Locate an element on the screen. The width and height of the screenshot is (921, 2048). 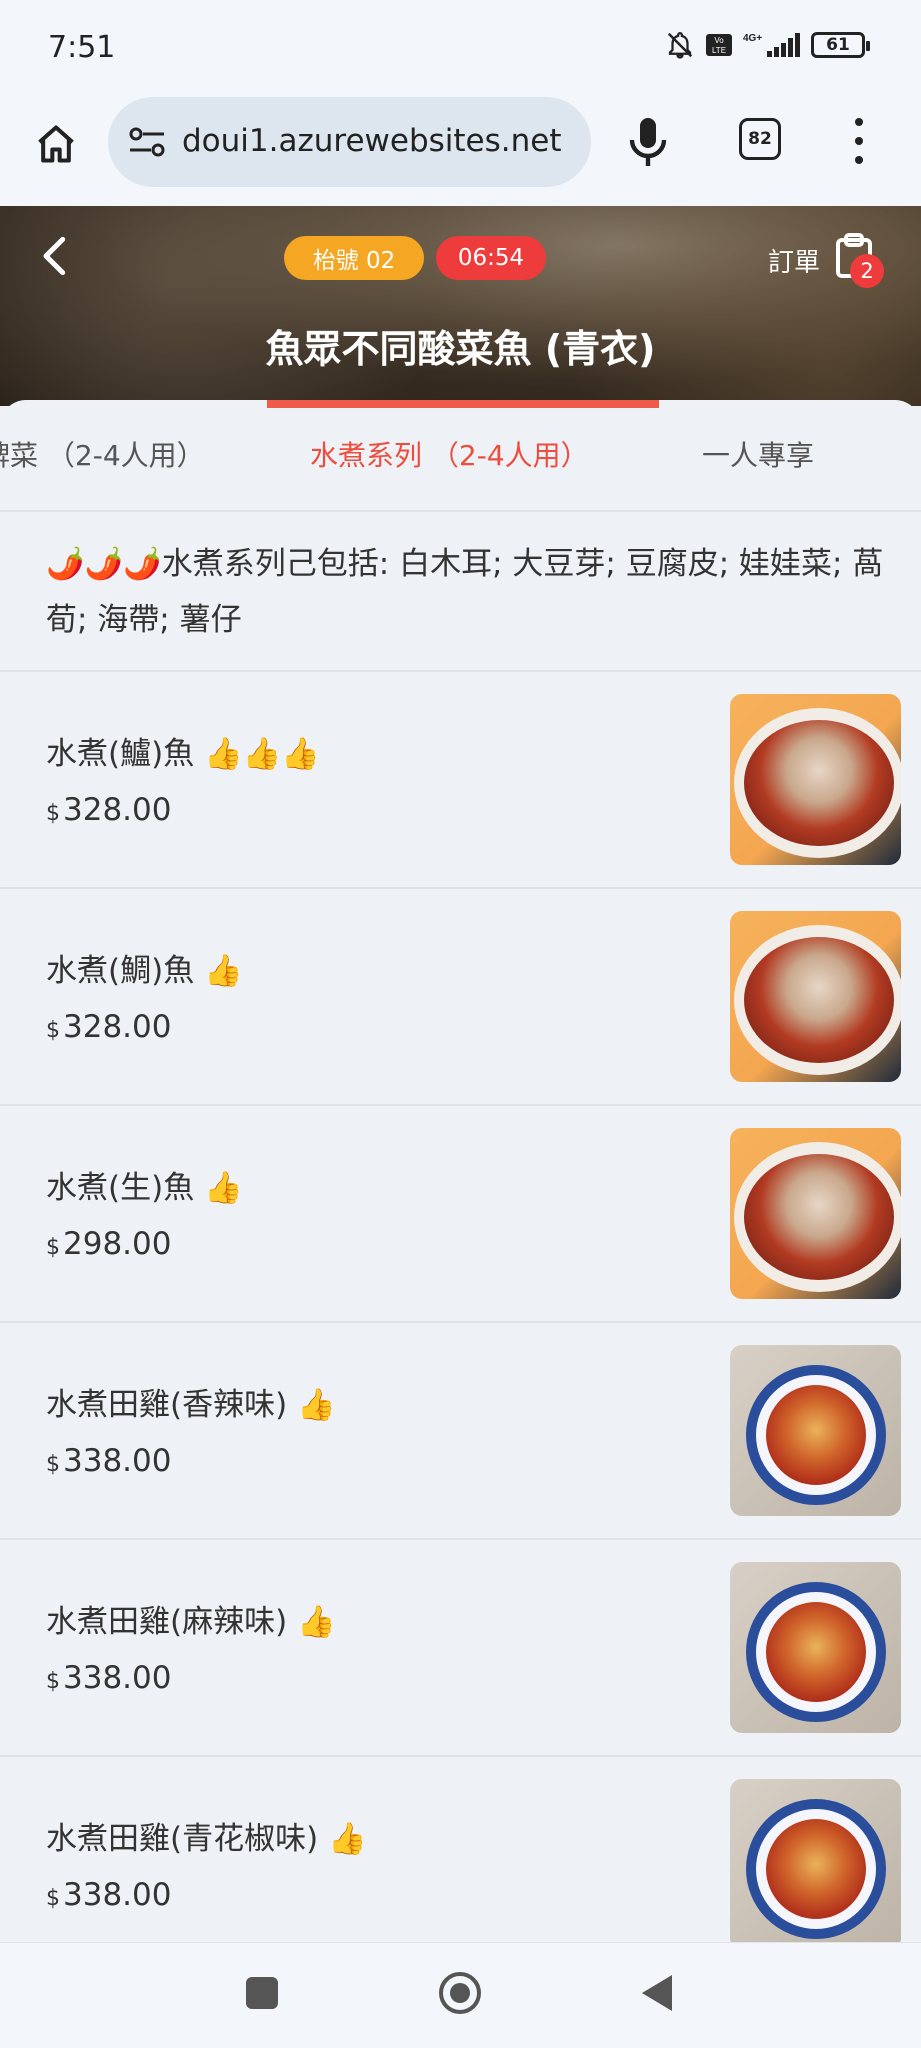
url-text: doui1.azurewebsites.net is located at coordinates (372, 141).